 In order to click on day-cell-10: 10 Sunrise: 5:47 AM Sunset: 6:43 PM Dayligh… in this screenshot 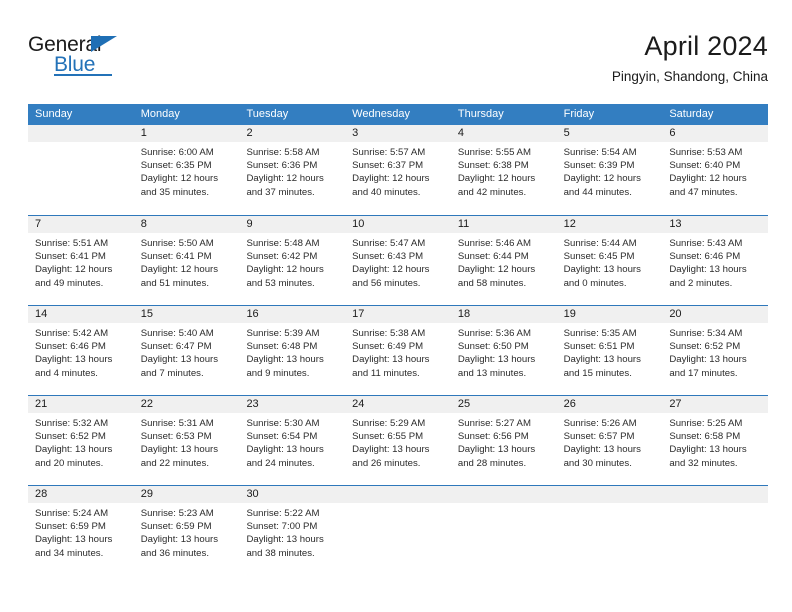, I will do `click(398, 261)`.